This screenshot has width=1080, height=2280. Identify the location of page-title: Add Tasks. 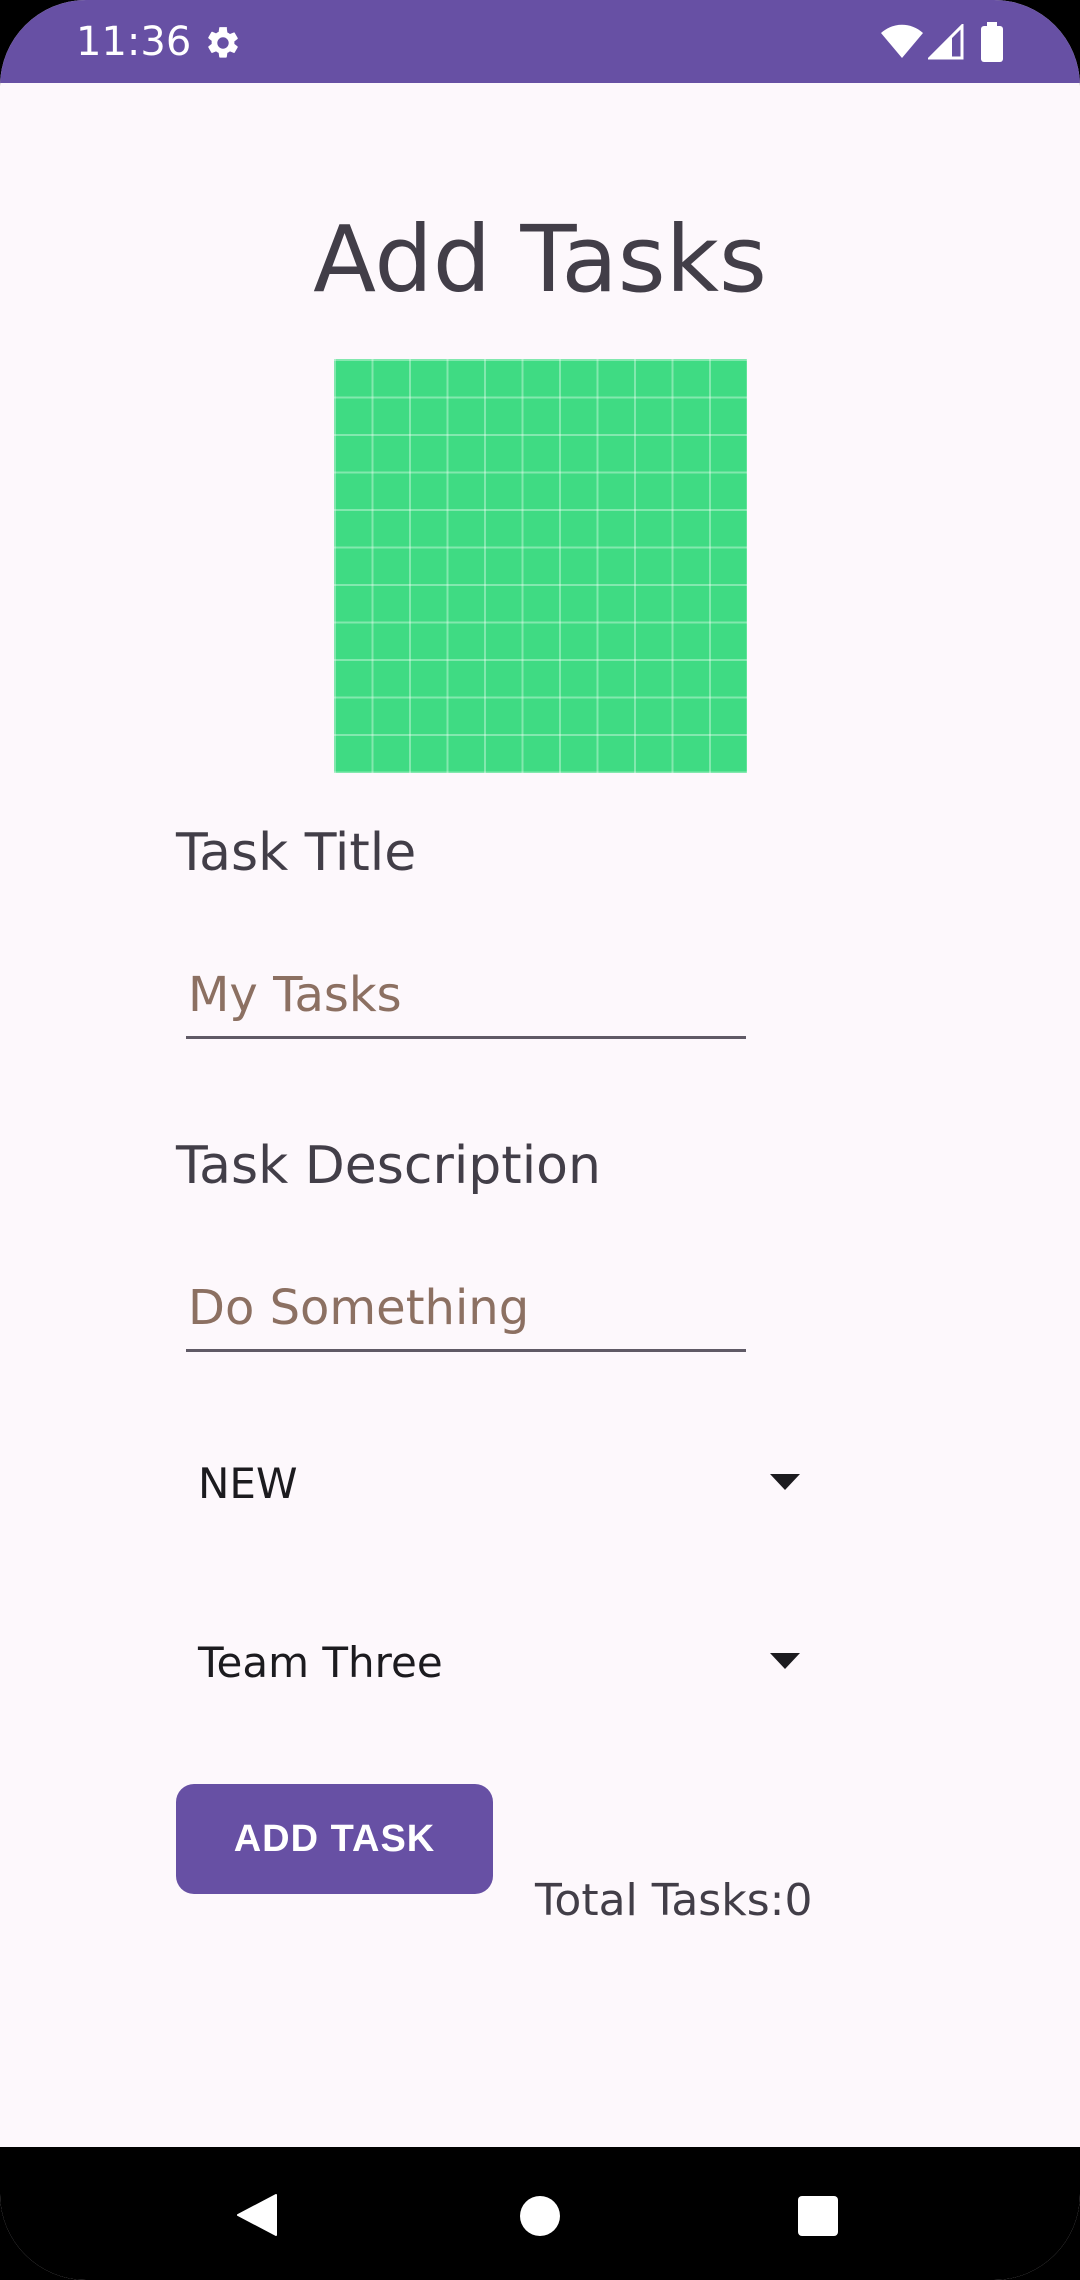
(540, 259).